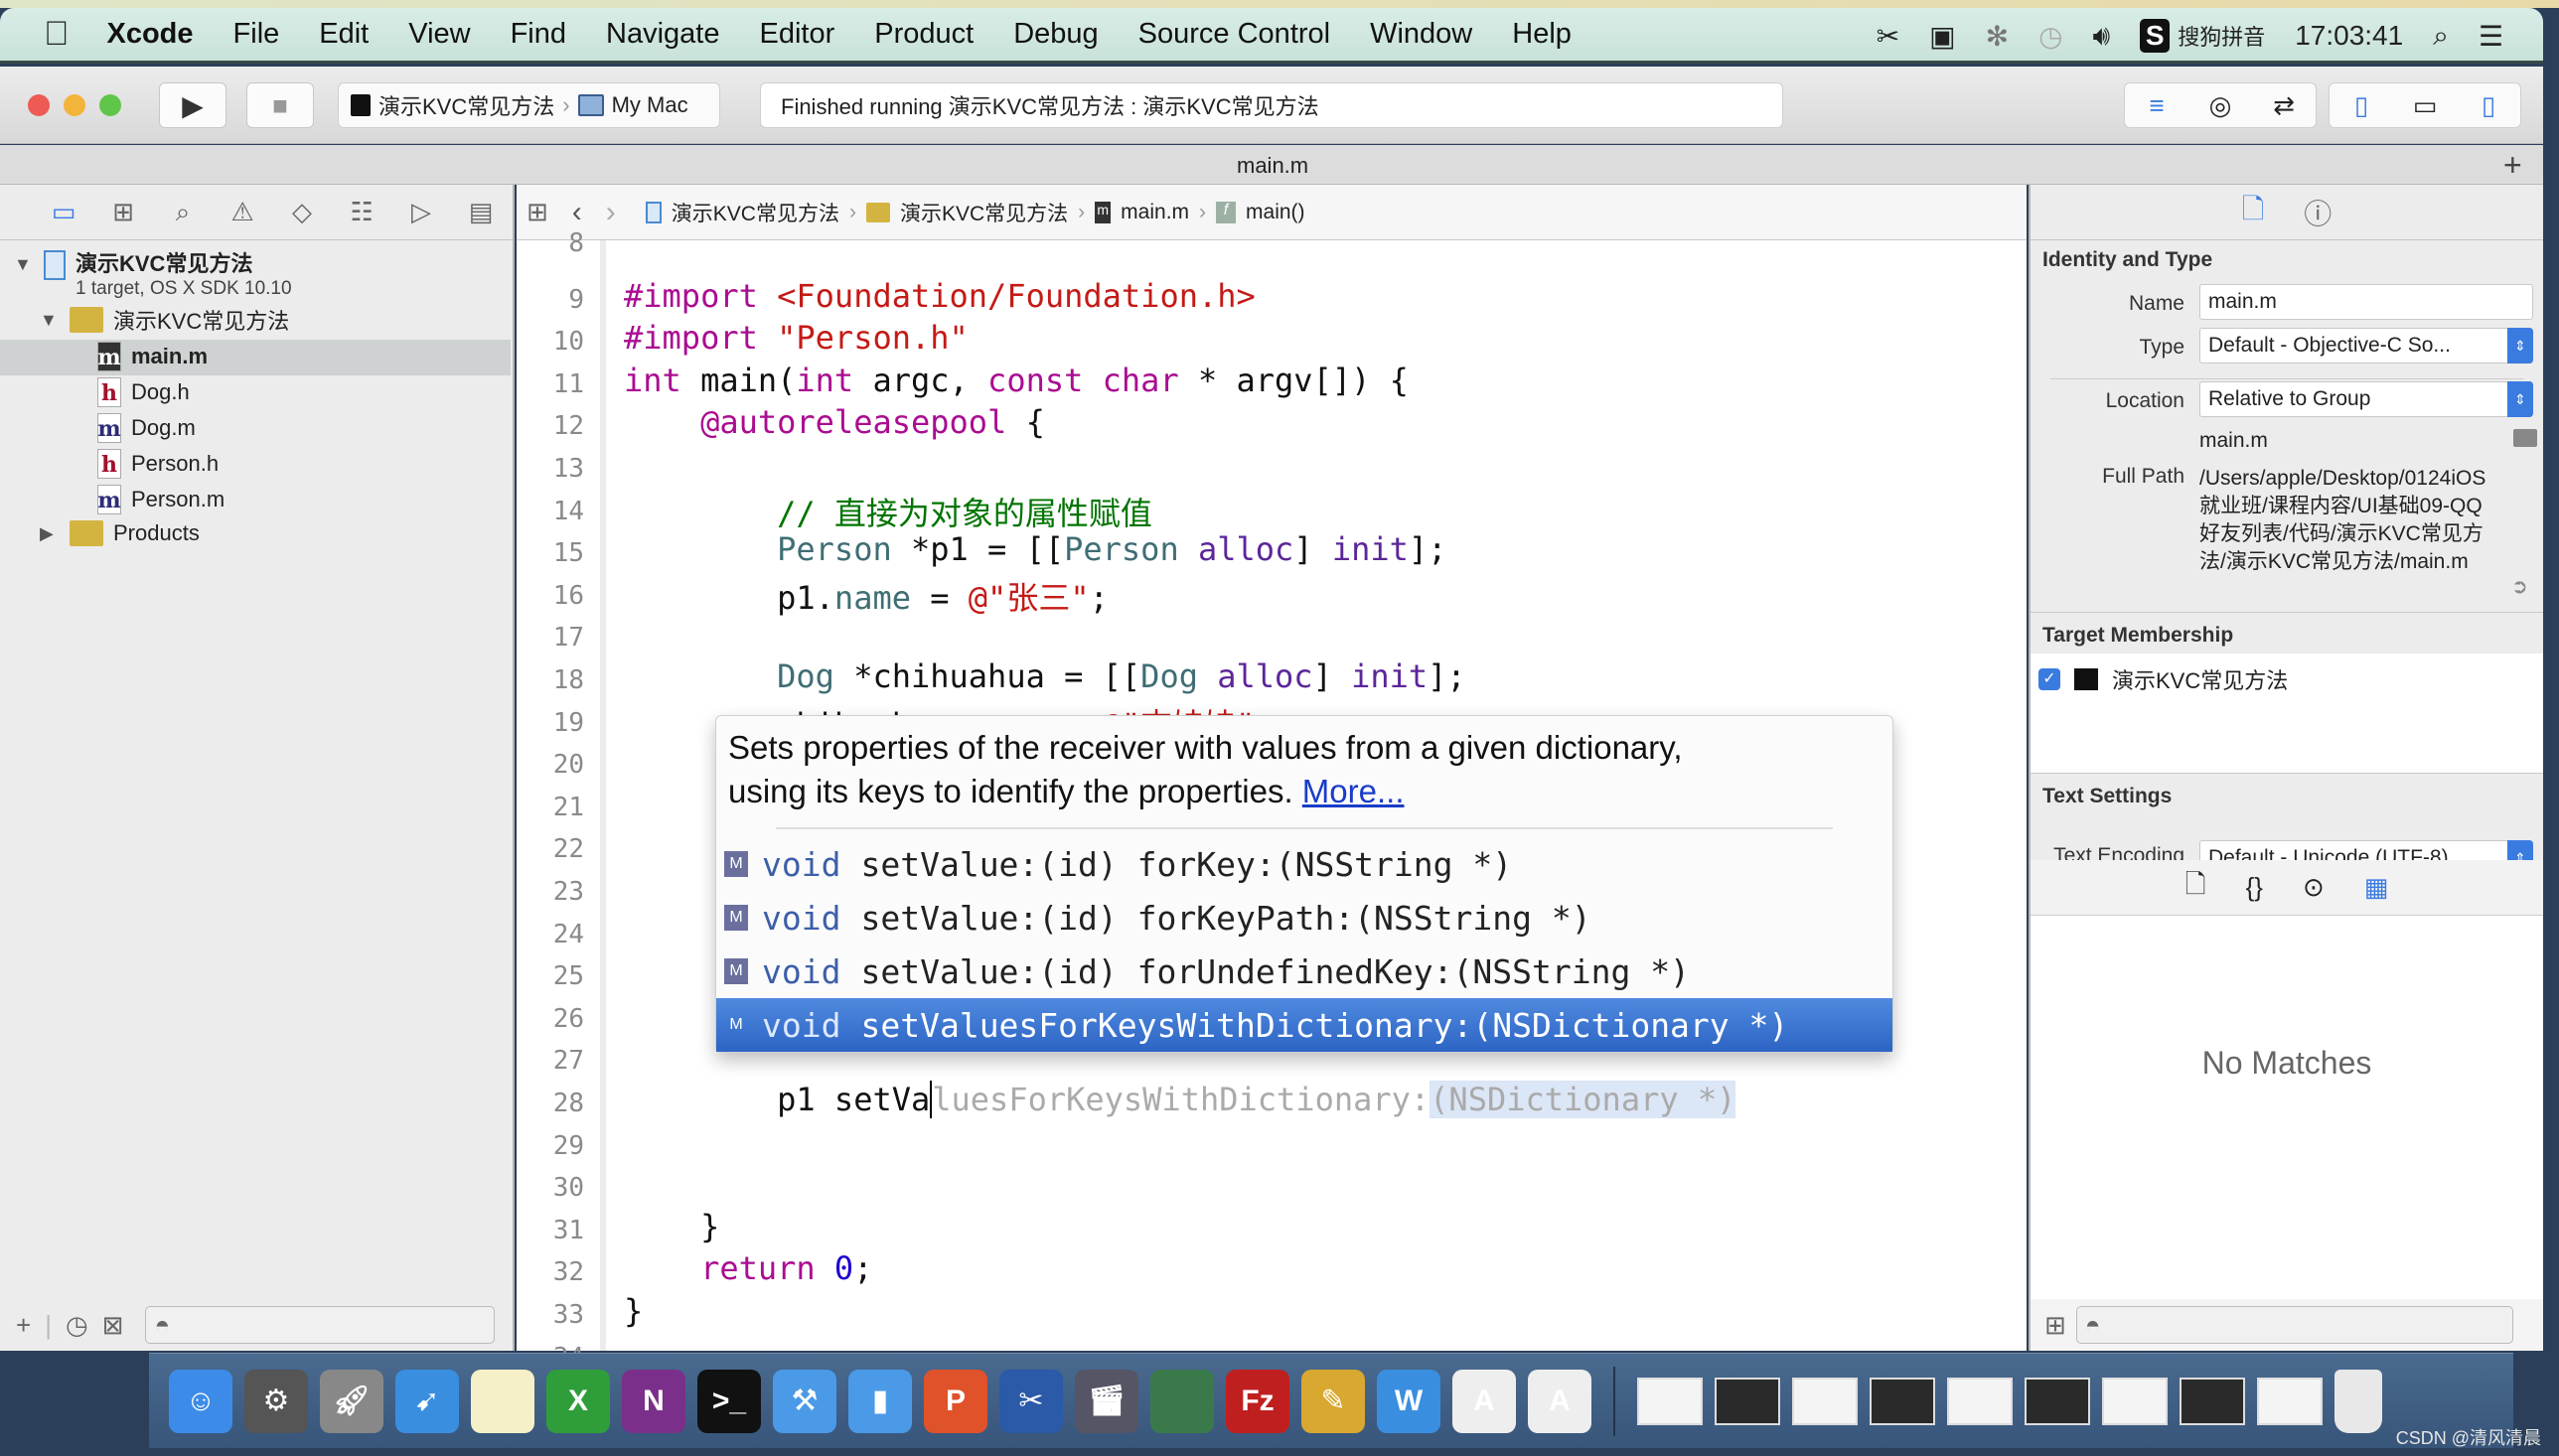 The width and height of the screenshot is (2559, 1456). Describe the element at coordinates (2102, 36) in the screenshot. I see `volume-icon: 🔊︎` at that location.